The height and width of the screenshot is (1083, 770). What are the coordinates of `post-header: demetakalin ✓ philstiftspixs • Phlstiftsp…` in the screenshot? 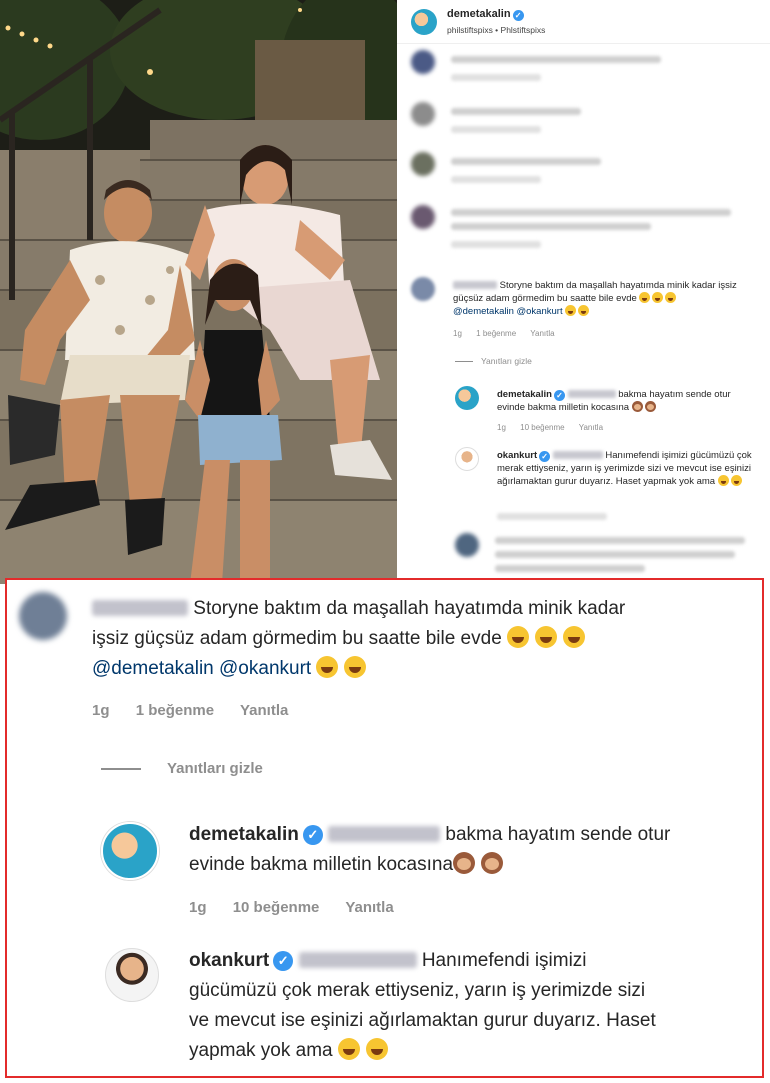 It's located at (583, 22).